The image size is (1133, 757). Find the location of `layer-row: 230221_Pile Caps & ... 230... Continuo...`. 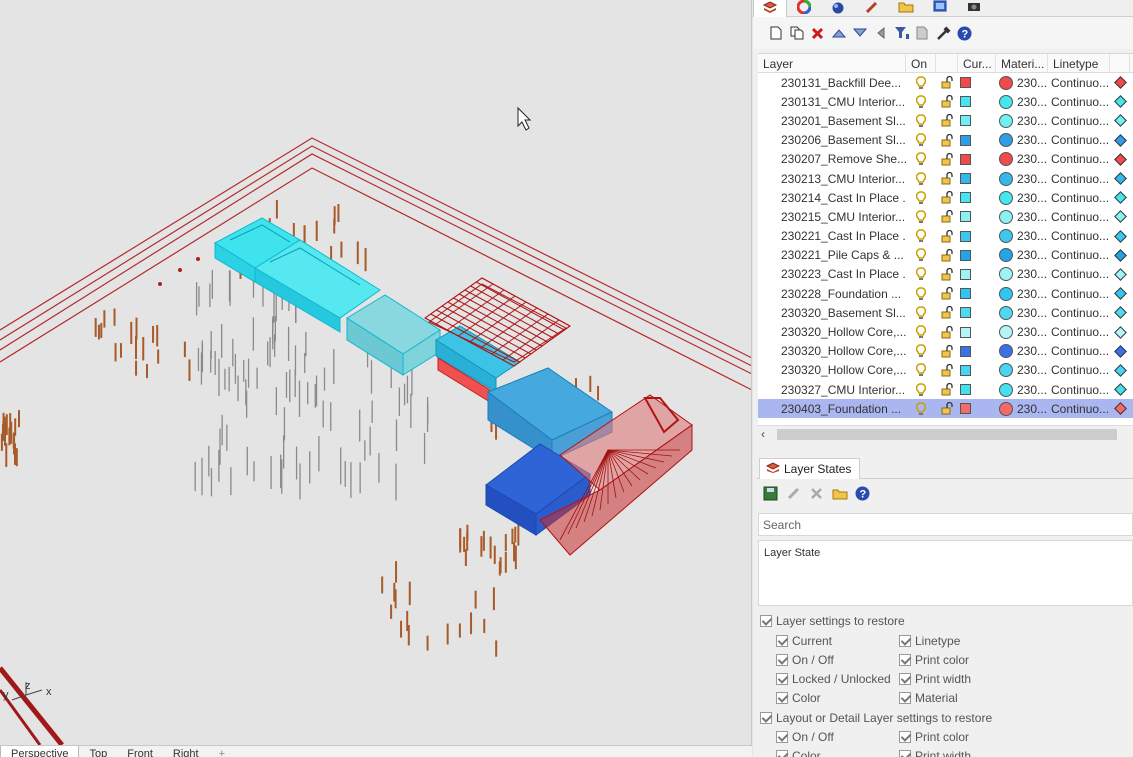

layer-row: 230221_Pile Caps & ... 230... Continuo... is located at coordinates (945, 255).